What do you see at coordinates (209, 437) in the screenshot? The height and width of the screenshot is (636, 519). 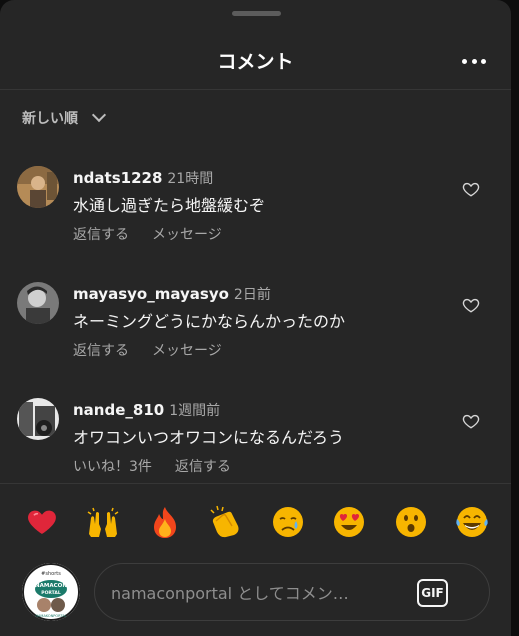 I see `comment-text: オワコンいつオワコンになるんだろう` at bounding box center [209, 437].